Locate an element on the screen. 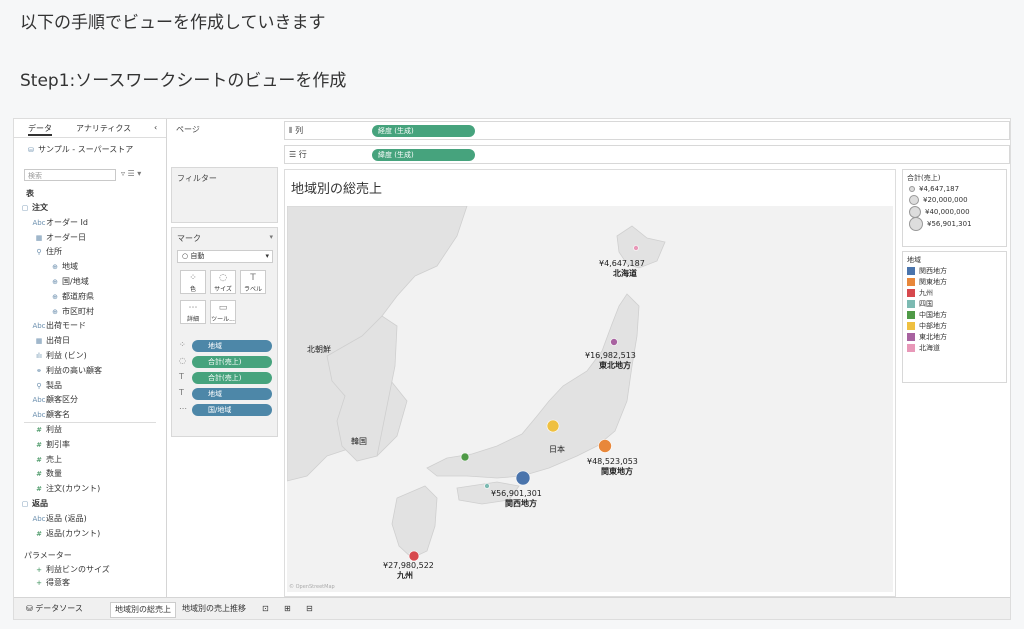 This screenshot has height=629, width=1024. field-item: ▢ 注文 is located at coordinates (33, 208).